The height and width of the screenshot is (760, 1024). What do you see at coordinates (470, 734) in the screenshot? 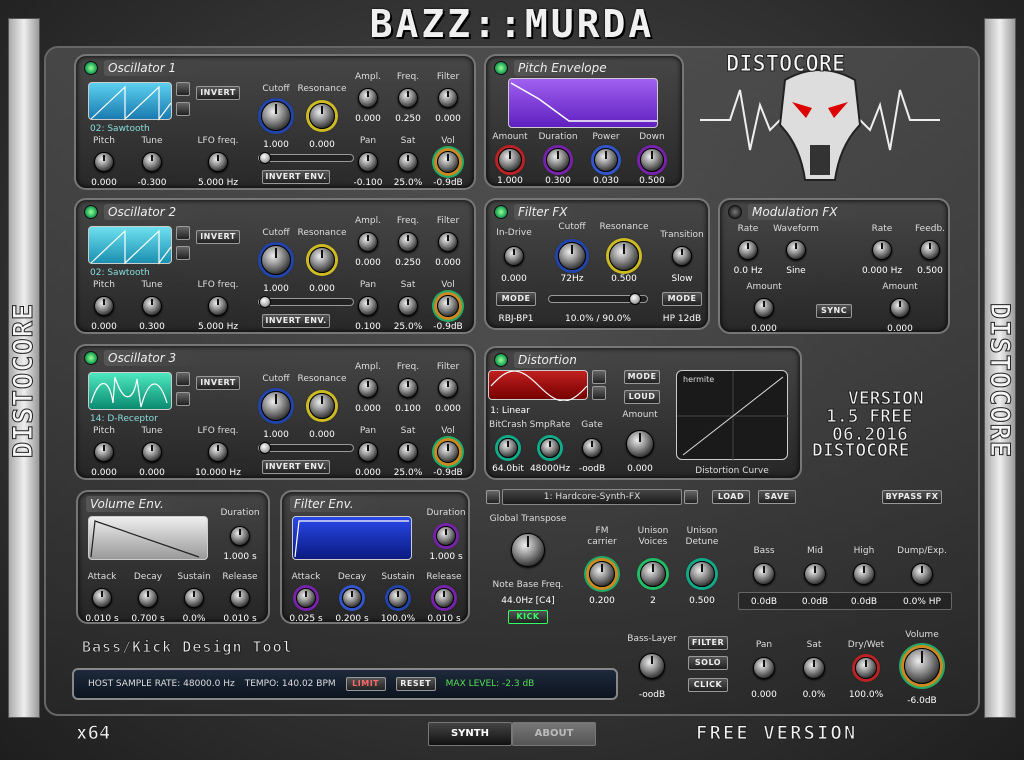
I see `tab-synth: SYNTH` at bounding box center [470, 734].